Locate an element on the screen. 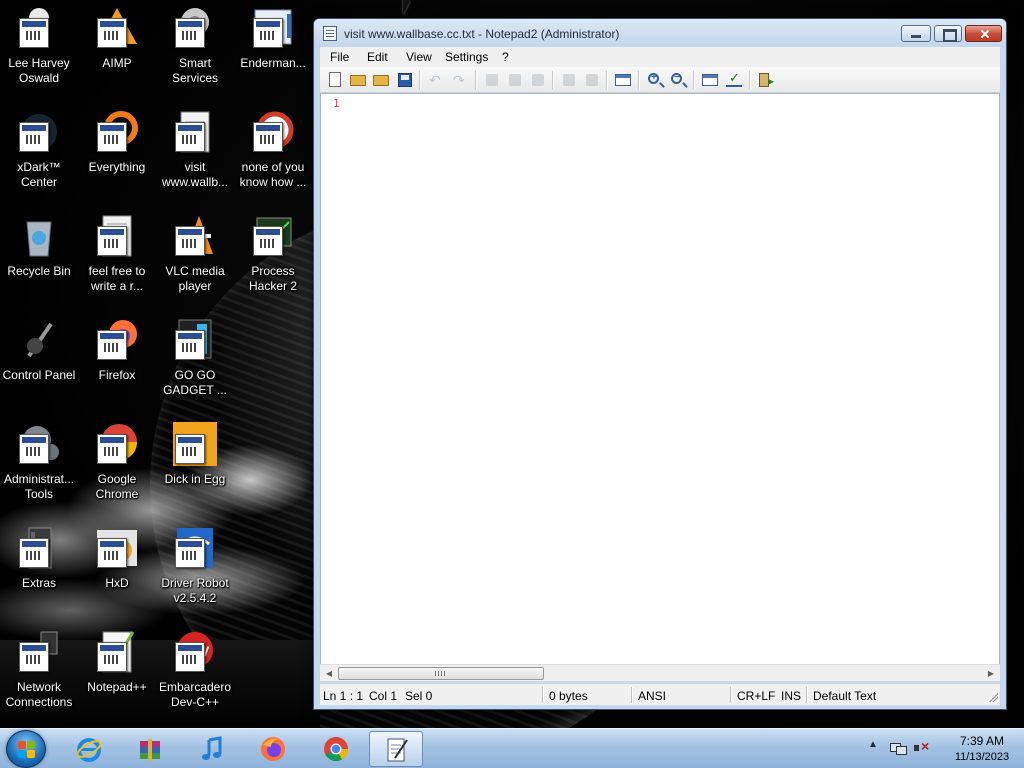 The image size is (1024, 768). new-file-icon is located at coordinates (335, 80).